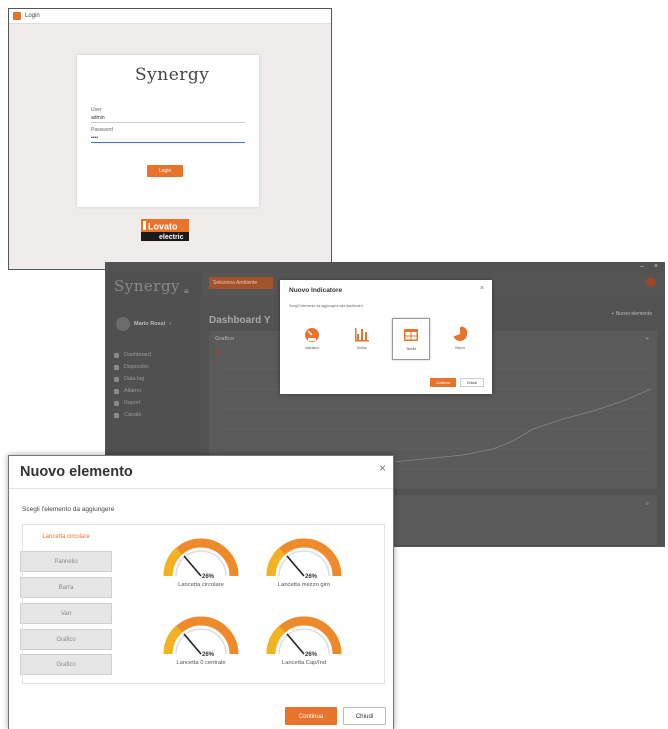 The height and width of the screenshot is (729, 668). What do you see at coordinates (443, 382) in the screenshot?
I see `modal-continue-button: Continua` at bounding box center [443, 382].